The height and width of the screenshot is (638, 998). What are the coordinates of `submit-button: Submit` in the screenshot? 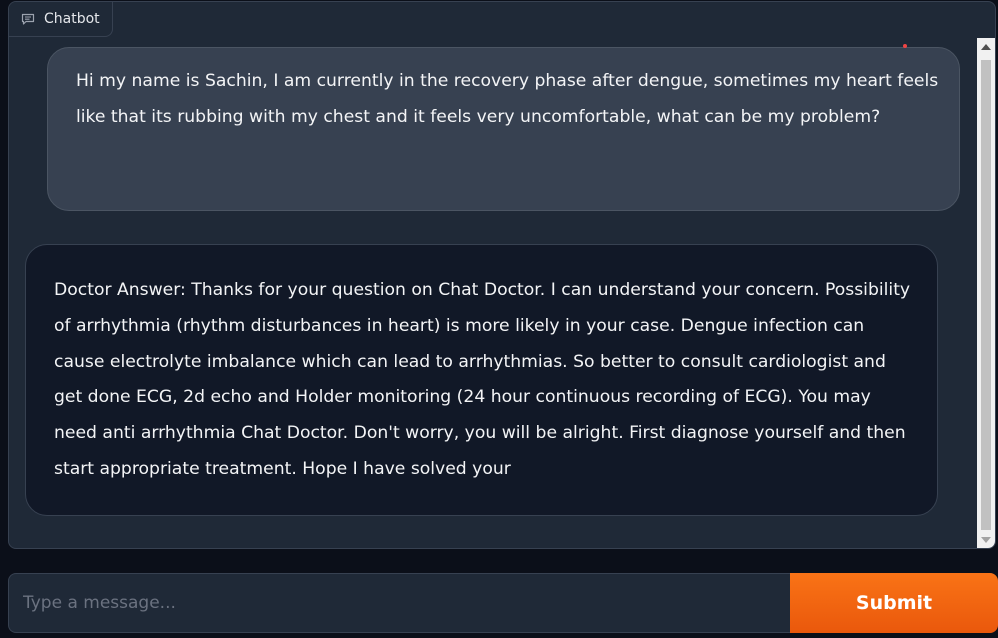 It's located at (894, 603).